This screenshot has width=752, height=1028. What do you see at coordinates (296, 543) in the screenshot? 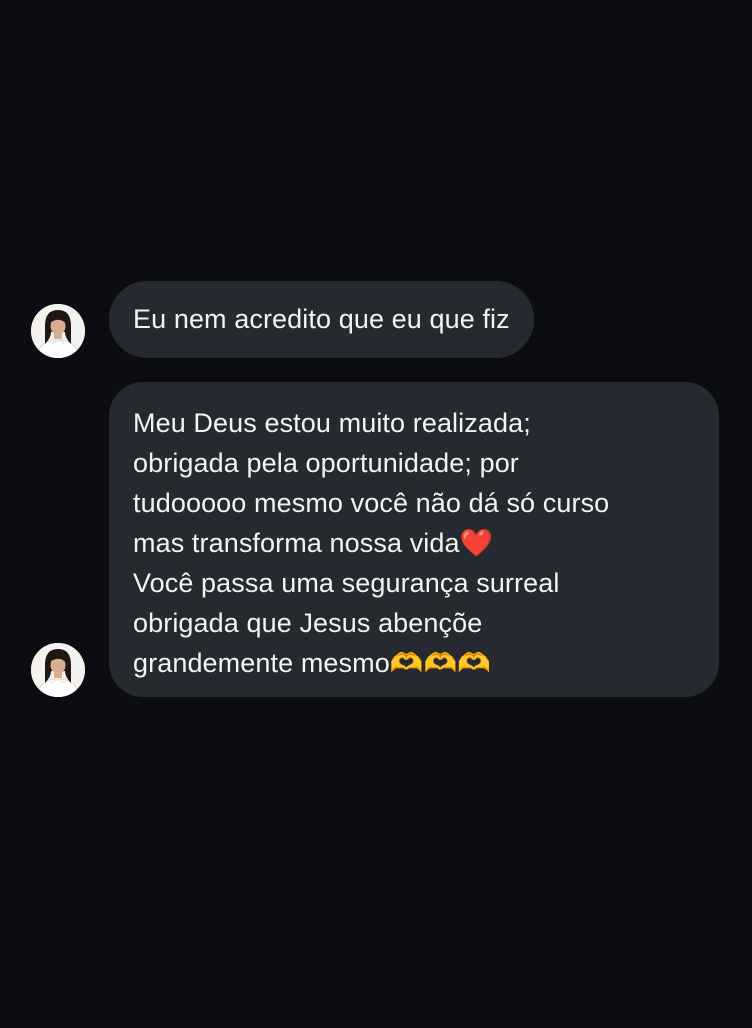
I see `message-text: mas transforma nossa vida` at bounding box center [296, 543].